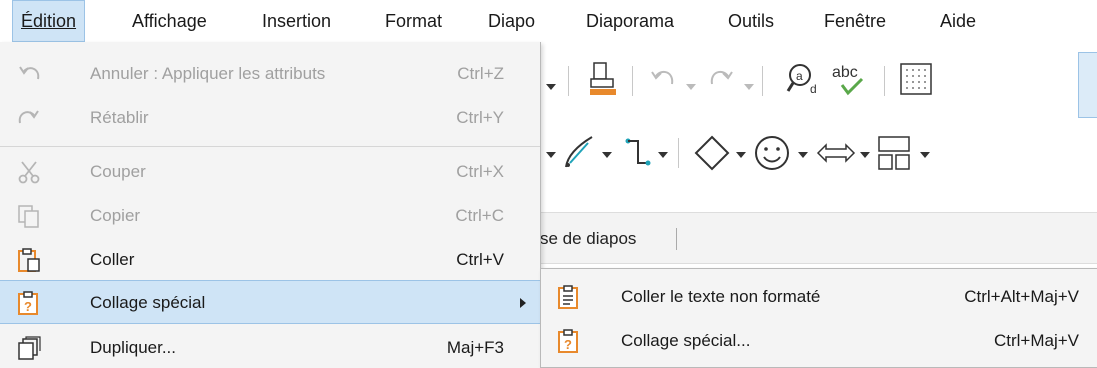 The width and height of the screenshot is (1097, 368). What do you see at coordinates (270, 216) in the screenshot?
I see `menu-item-copy: Copier Ctrl+C` at bounding box center [270, 216].